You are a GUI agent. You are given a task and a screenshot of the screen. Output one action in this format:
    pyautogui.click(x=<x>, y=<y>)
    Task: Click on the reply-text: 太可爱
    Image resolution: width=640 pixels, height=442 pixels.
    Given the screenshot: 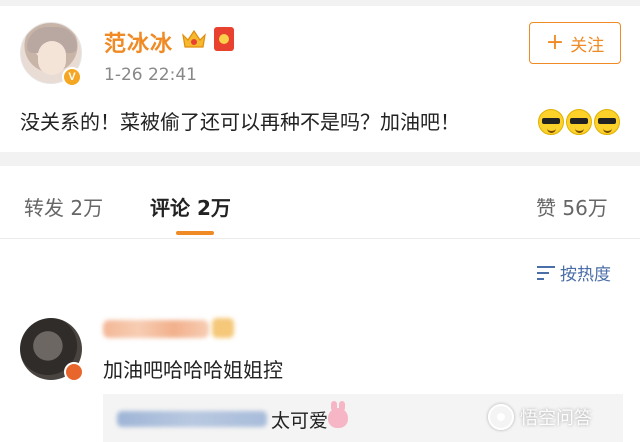 What is the action you would take?
    pyautogui.click(x=299, y=419)
    